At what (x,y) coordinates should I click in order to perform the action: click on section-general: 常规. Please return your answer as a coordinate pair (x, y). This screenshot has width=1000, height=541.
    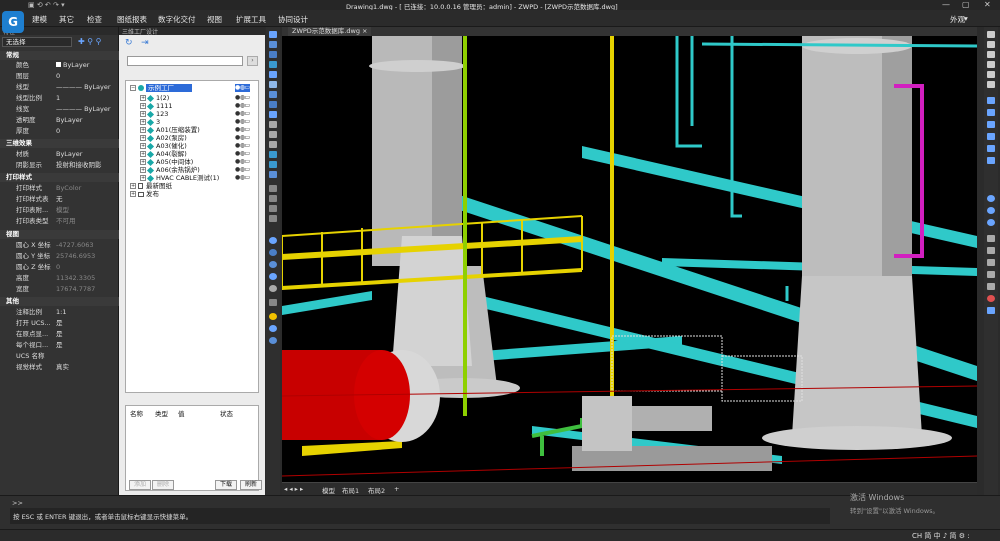
    Looking at the image, I should click on (59, 55).